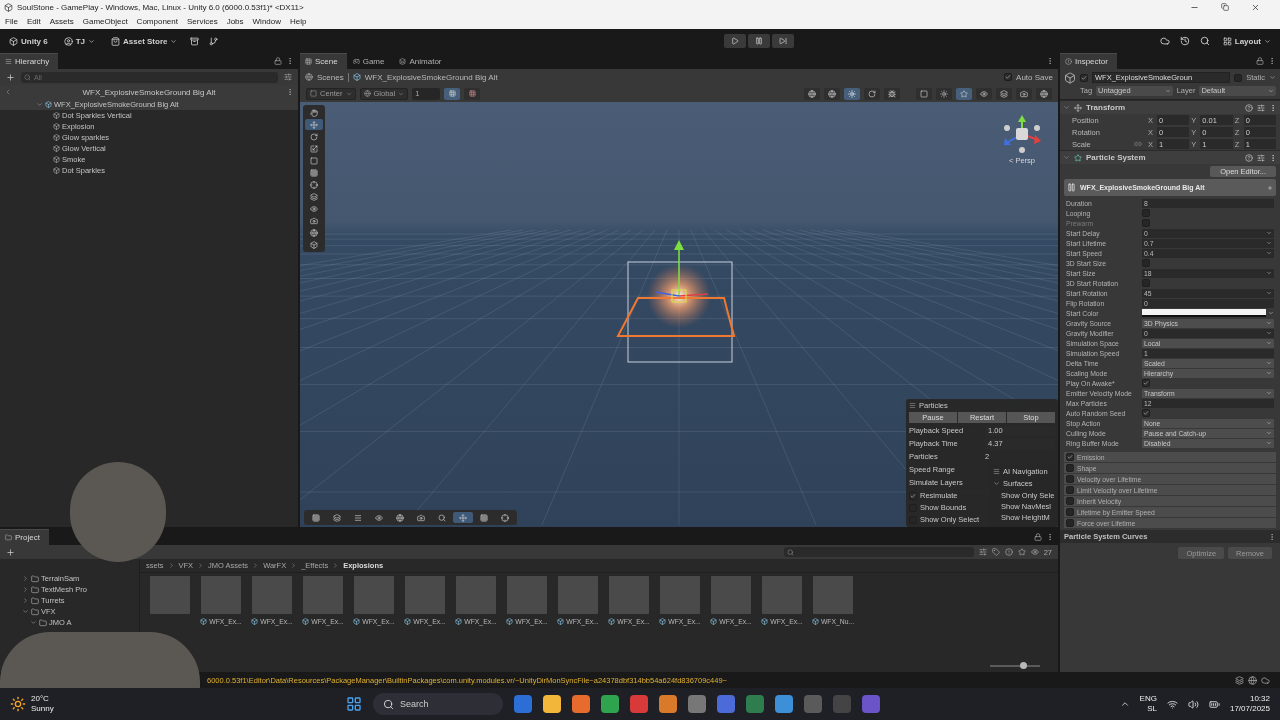 This screenshot has height=720, width=1280. Describe the element at coordinates (1034, 77) in the screenshot. I see `checkbox-label: Auto Save` at that location.